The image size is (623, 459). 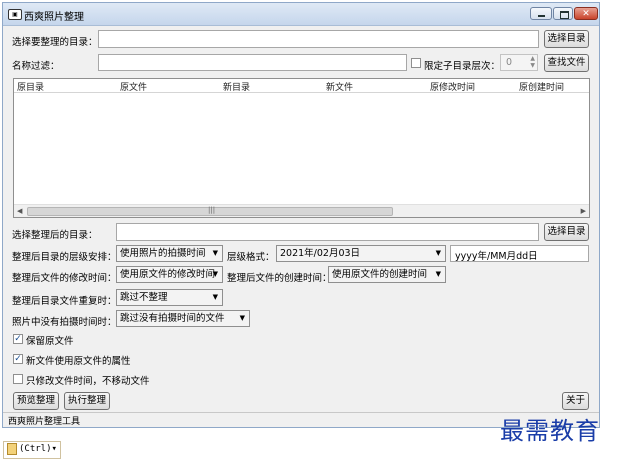 I want to click on source-dir-input, so click(x=318, y=39).